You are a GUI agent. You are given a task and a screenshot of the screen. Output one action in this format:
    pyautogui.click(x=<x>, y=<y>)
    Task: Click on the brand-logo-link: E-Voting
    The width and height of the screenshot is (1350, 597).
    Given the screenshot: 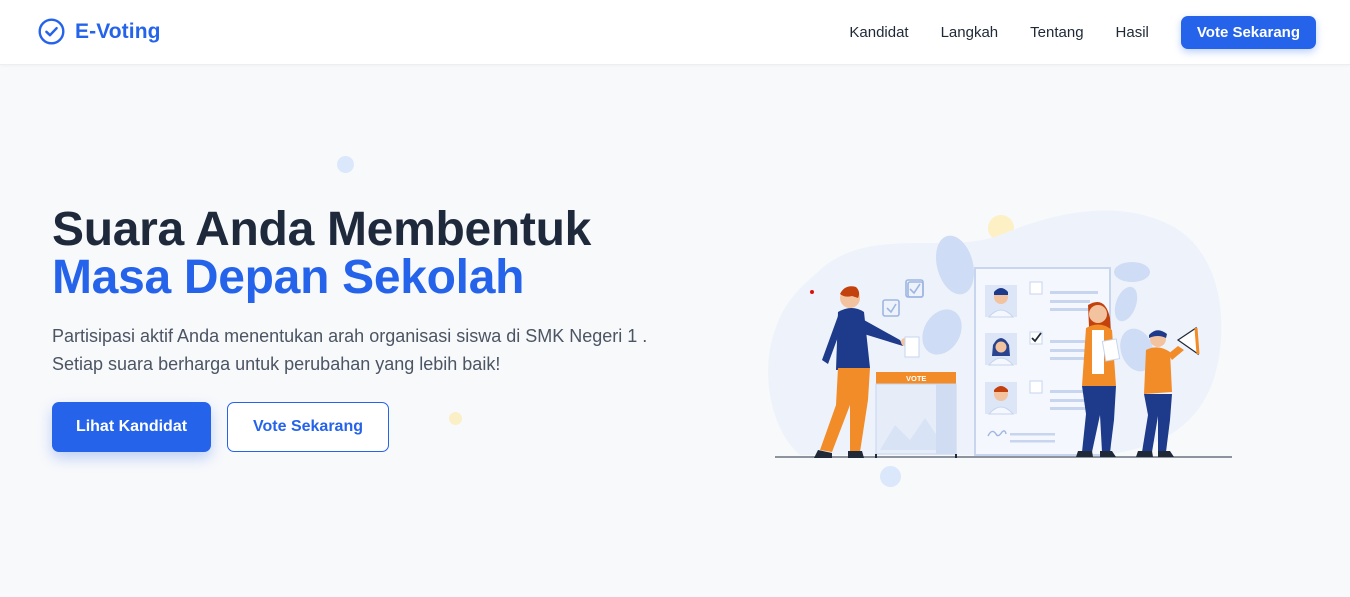 What is the action you would take?
    pyautogui.click(x=99, y=31)
    